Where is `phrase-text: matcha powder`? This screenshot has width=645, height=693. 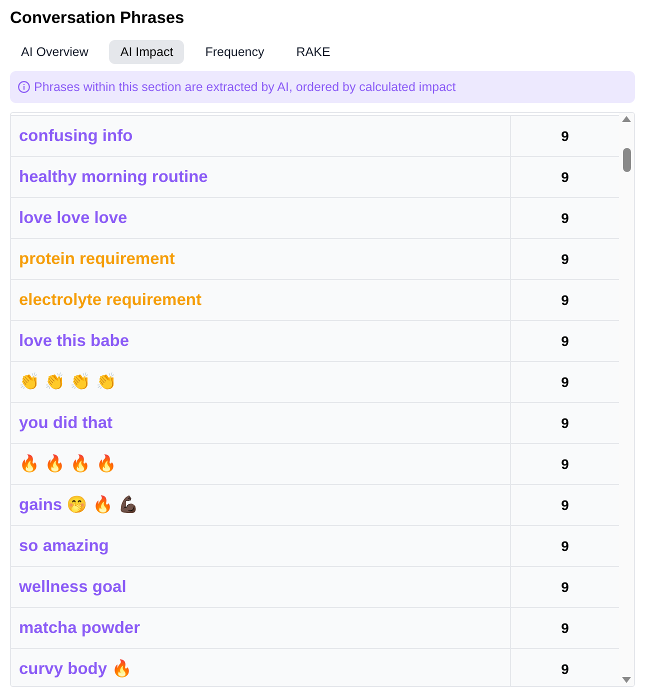
phrase-text: matcha powder is located at coordinates (79, 628).